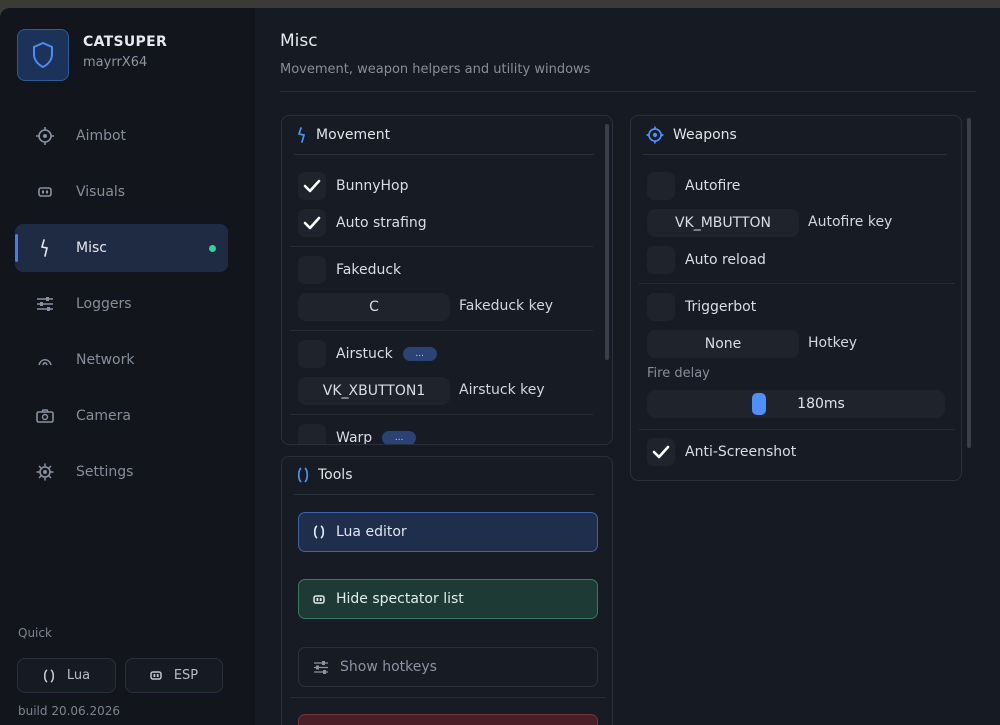 Image resolution: width=1000 pixels, height=725 pixels. What do you see at coordinates (701, 307) in the screenshot?
I see `triggerbot-toggle: Triggerbot` at bounding box center [701, 307].